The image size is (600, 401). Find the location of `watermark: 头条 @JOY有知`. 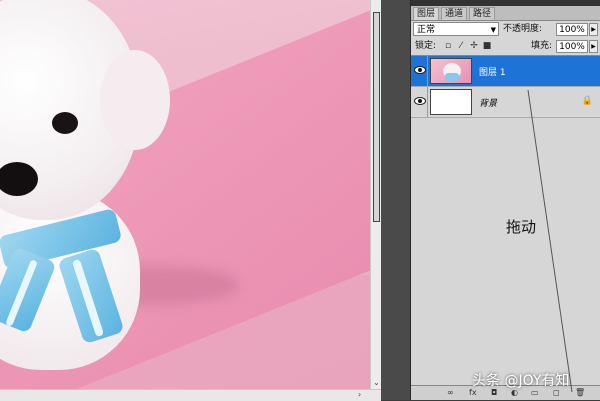

watermark: 头条 @JOY有知 is located at coordinates (521, 381).